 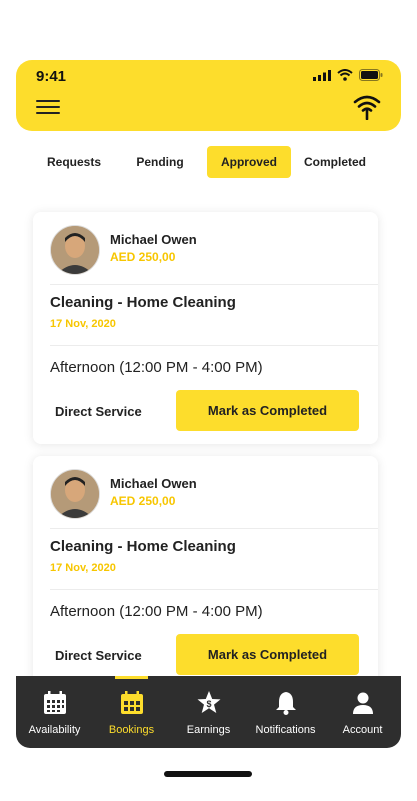 I want to click on tab-pending: Pending, so click(x=160, y=162).